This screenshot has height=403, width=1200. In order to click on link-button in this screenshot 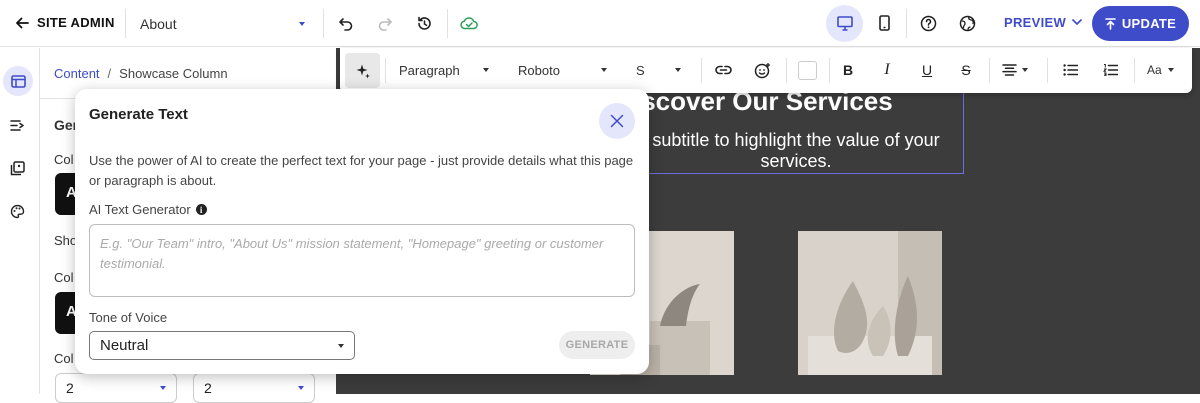, I will do `click(723, 70)`.